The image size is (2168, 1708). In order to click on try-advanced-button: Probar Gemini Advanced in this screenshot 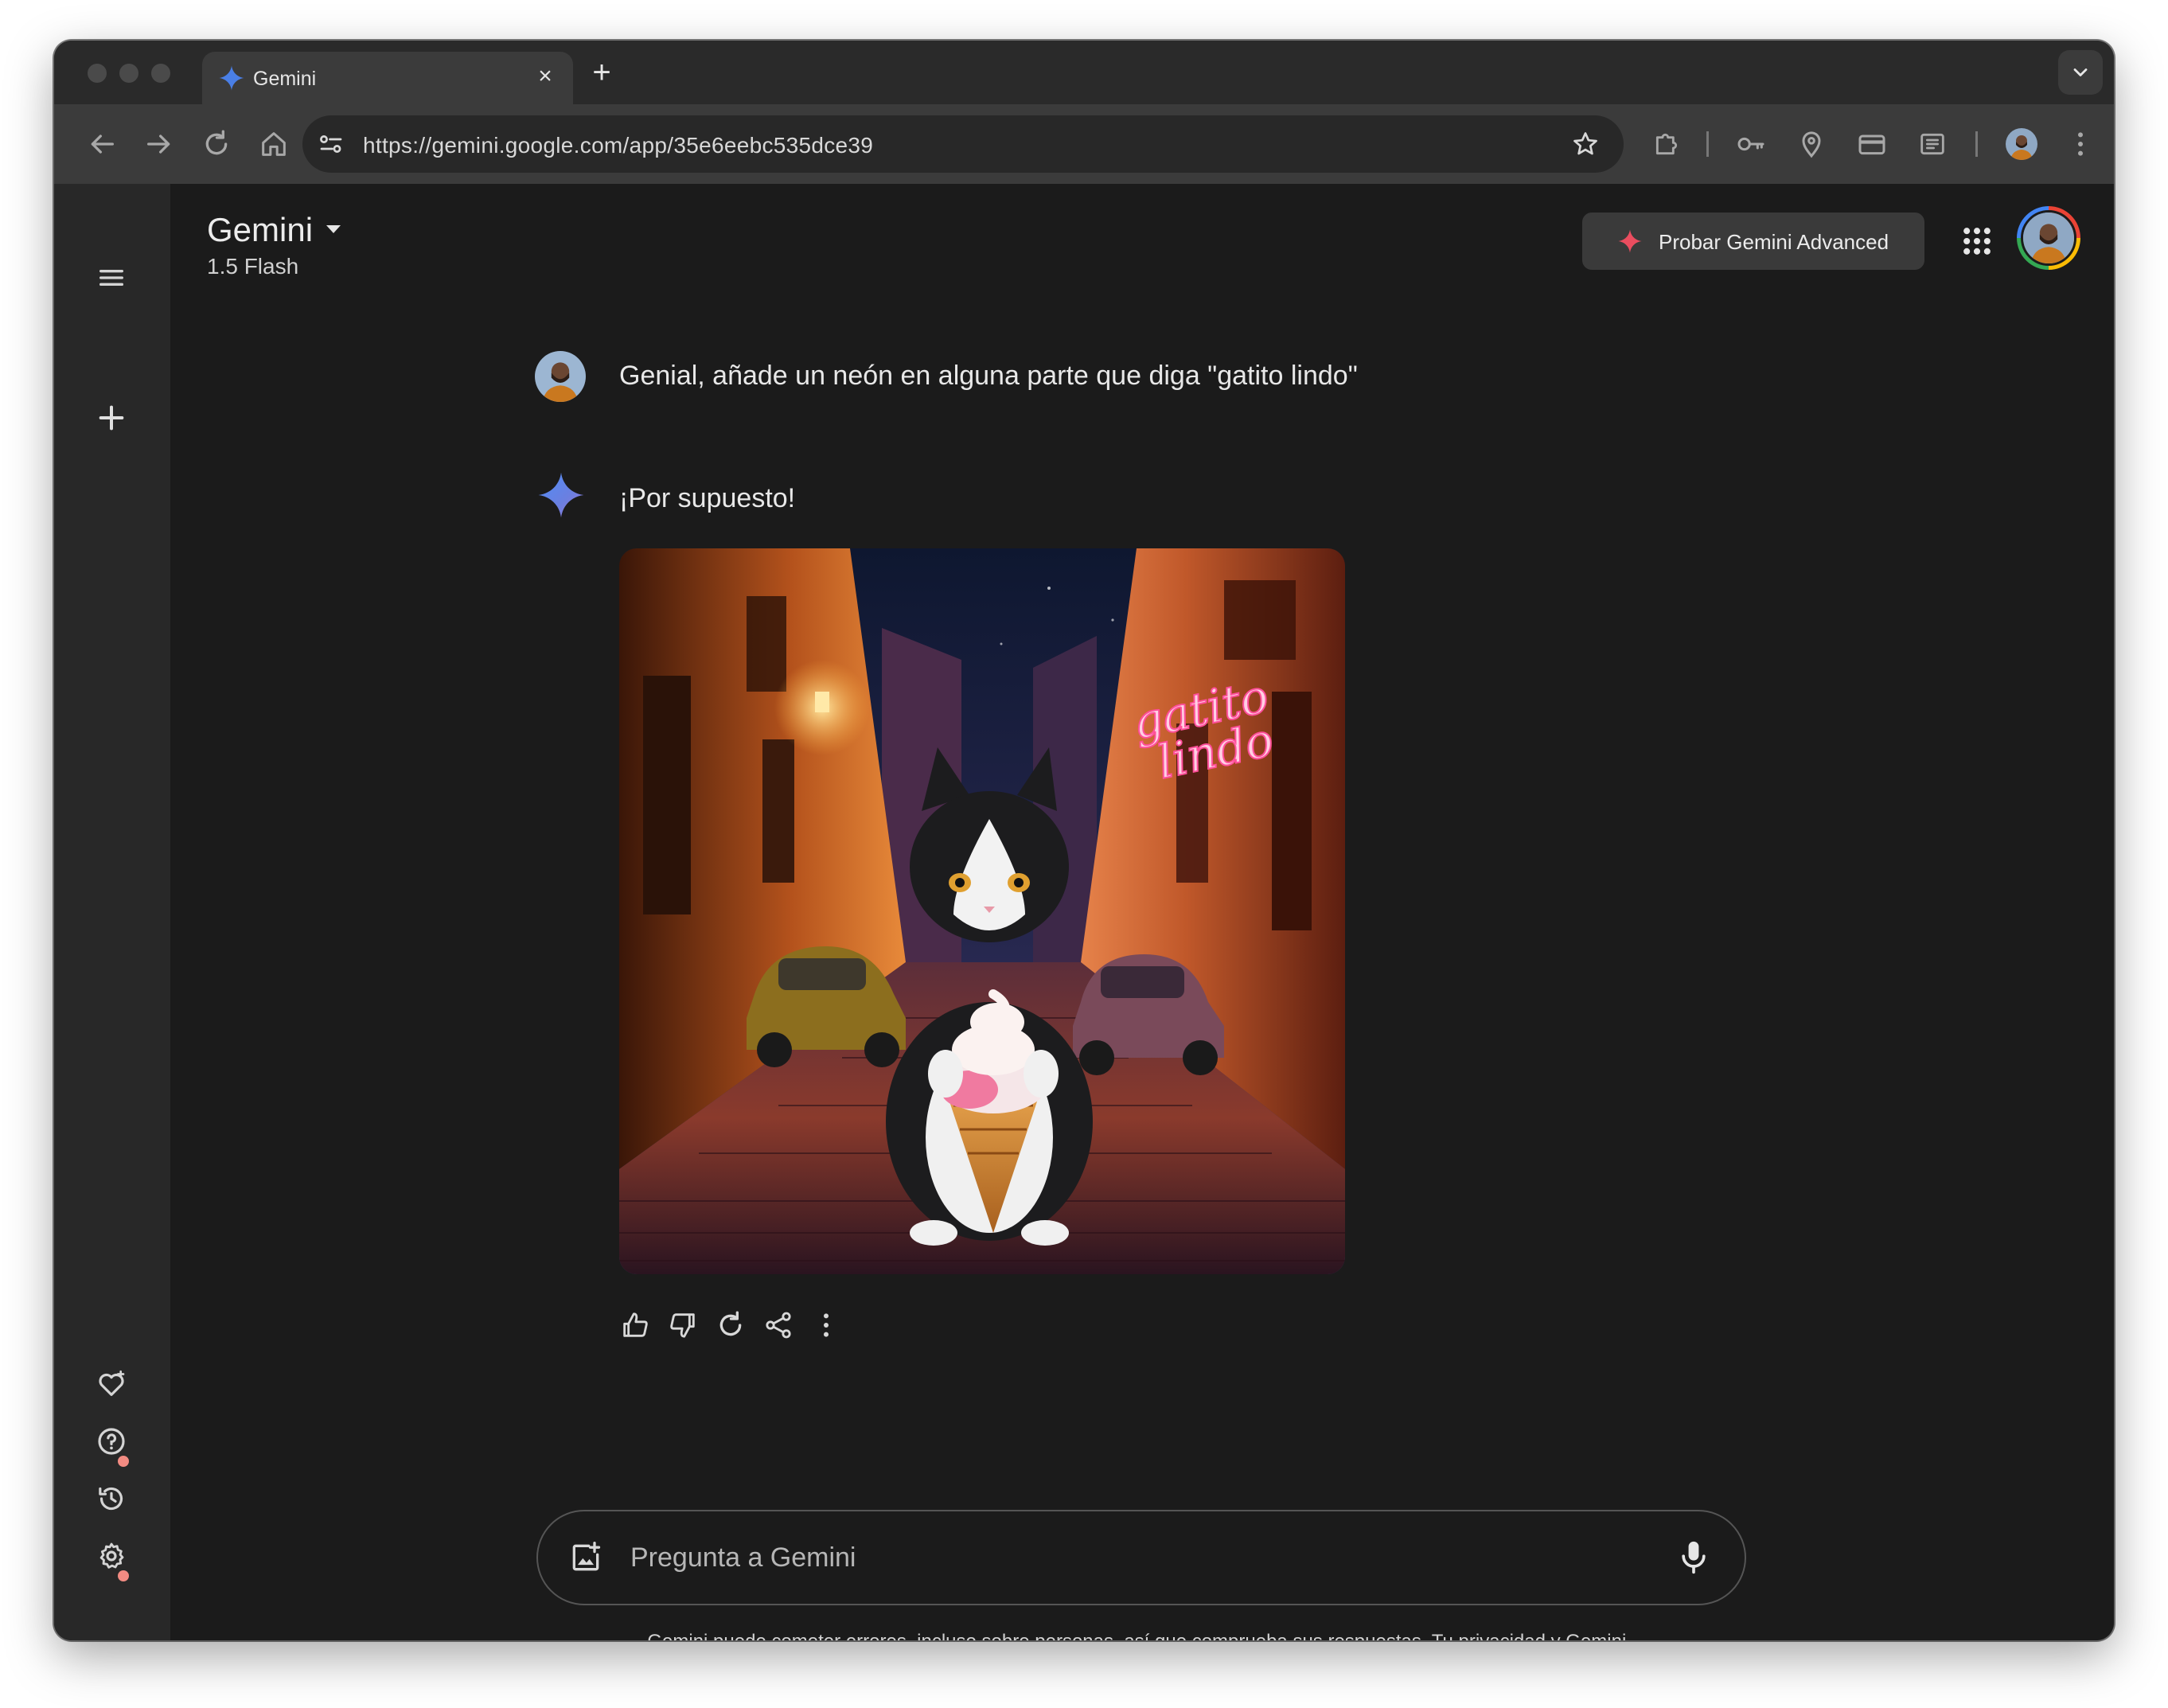, I will do `click(1753, 241)`.